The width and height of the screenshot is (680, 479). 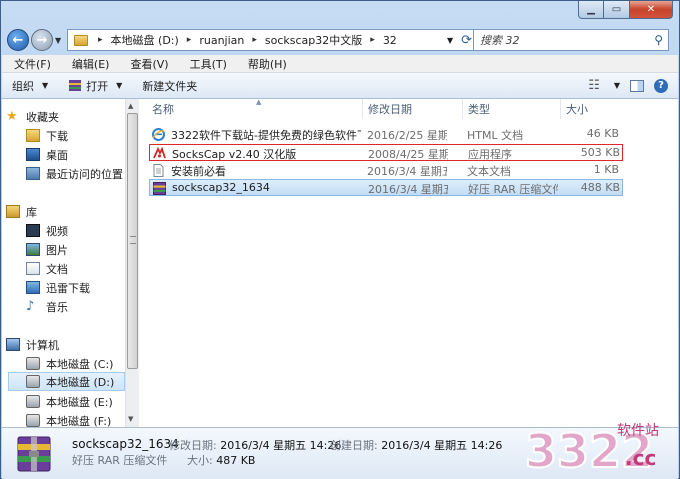 I want to click on new-folder-label: 新建文件夹, so click(x=170, y=86).